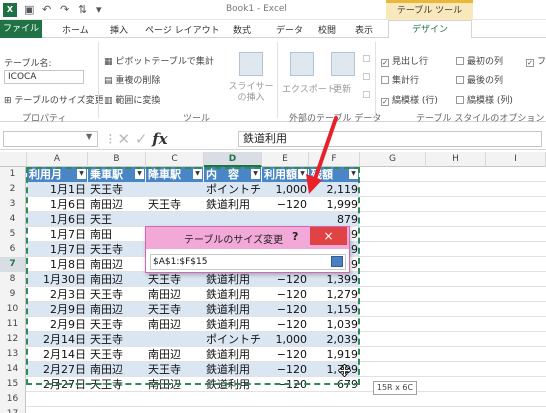 This screenshot has width=546, height=413. I want to click on resize-table-icon: ⊞, so click(9, 101).